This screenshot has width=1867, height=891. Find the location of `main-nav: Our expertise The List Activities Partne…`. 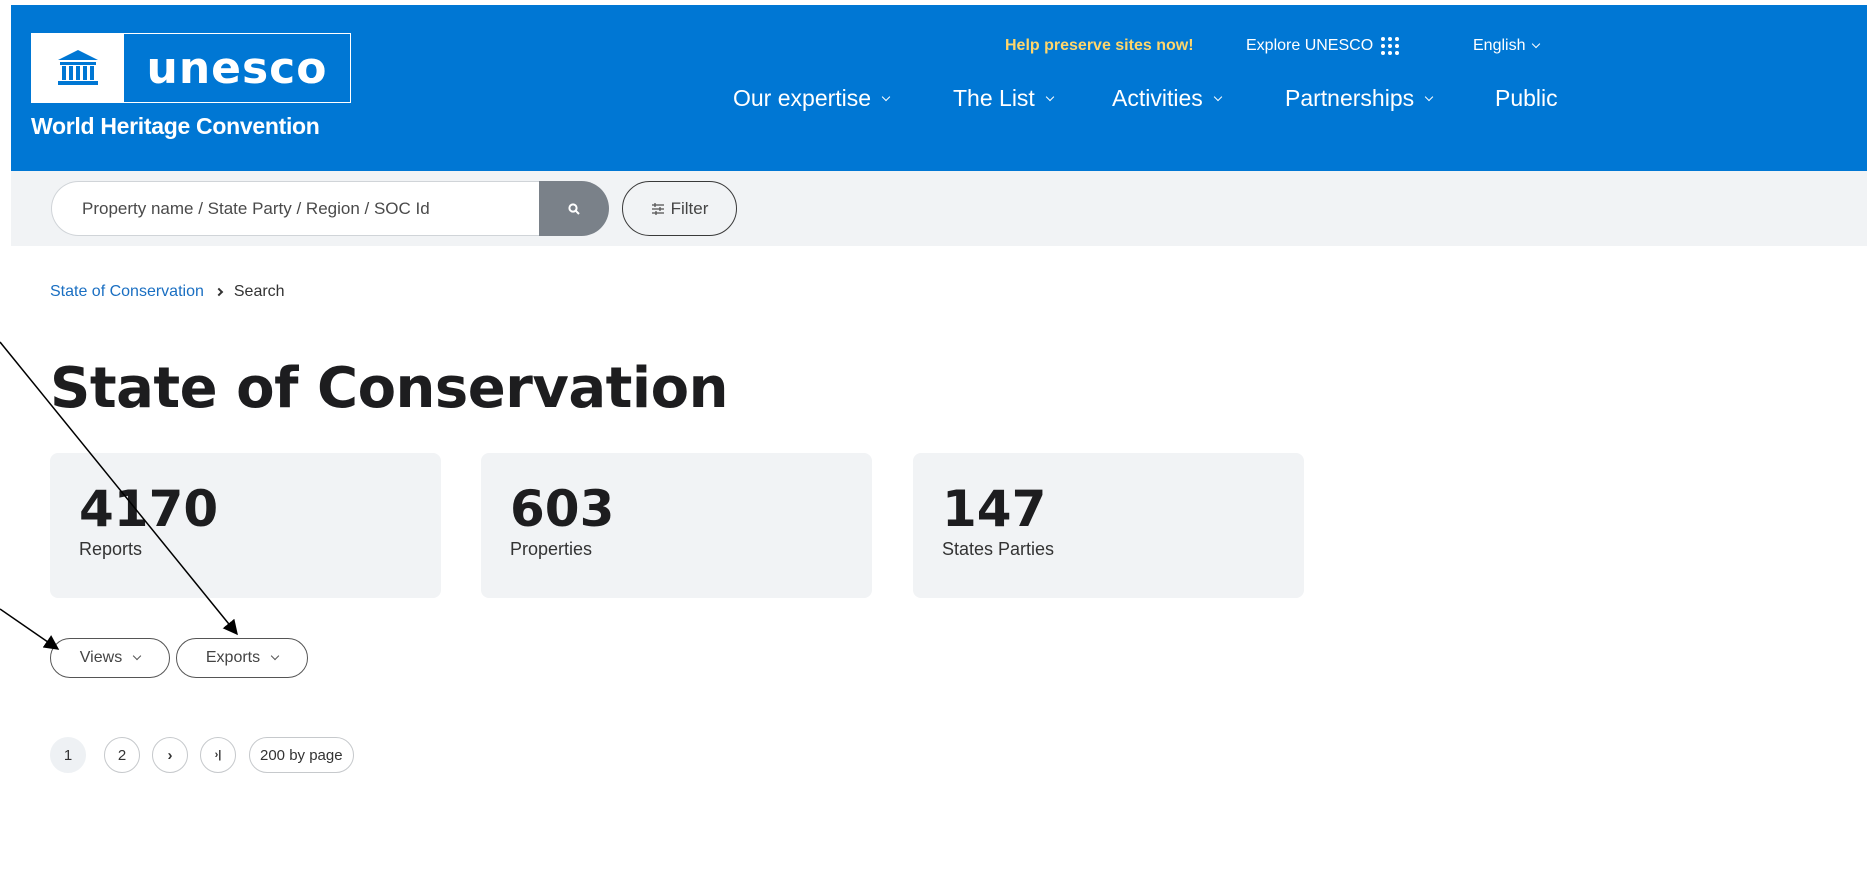

main-nav: Our expertise The List Activities Partne… is located at coordinates (939, 100).